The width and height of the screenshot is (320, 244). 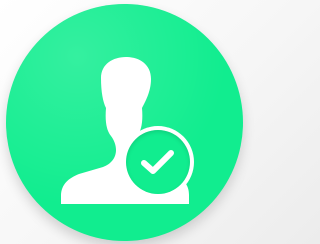 I want to click on checkmark-icon, so click(x=157, y=162).